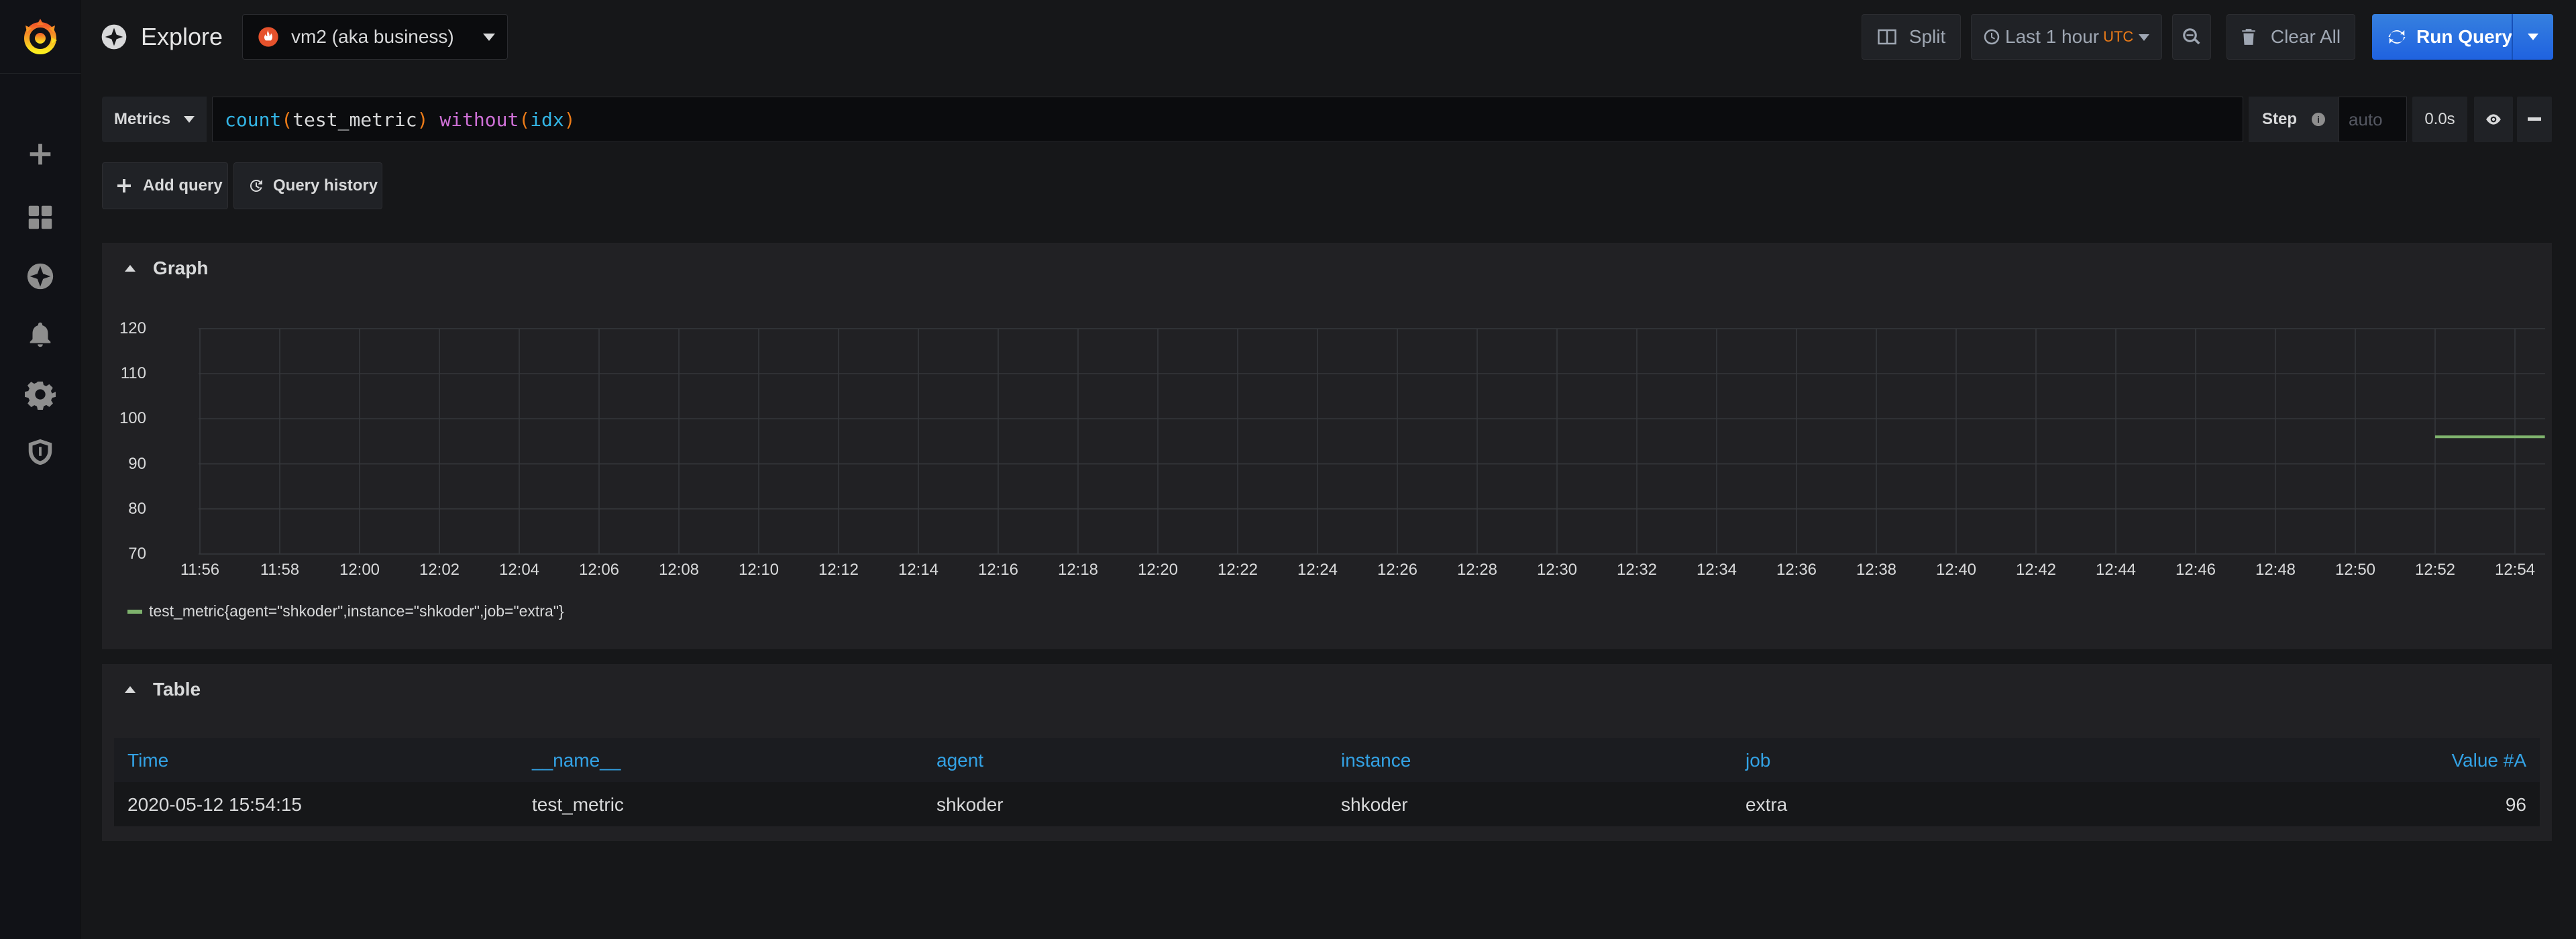 The width and height of the screenshot is (2576, 939). Describe the element at coordinates (959, 760) in the screenshot. I see `column-header-agent: agent` at that location.